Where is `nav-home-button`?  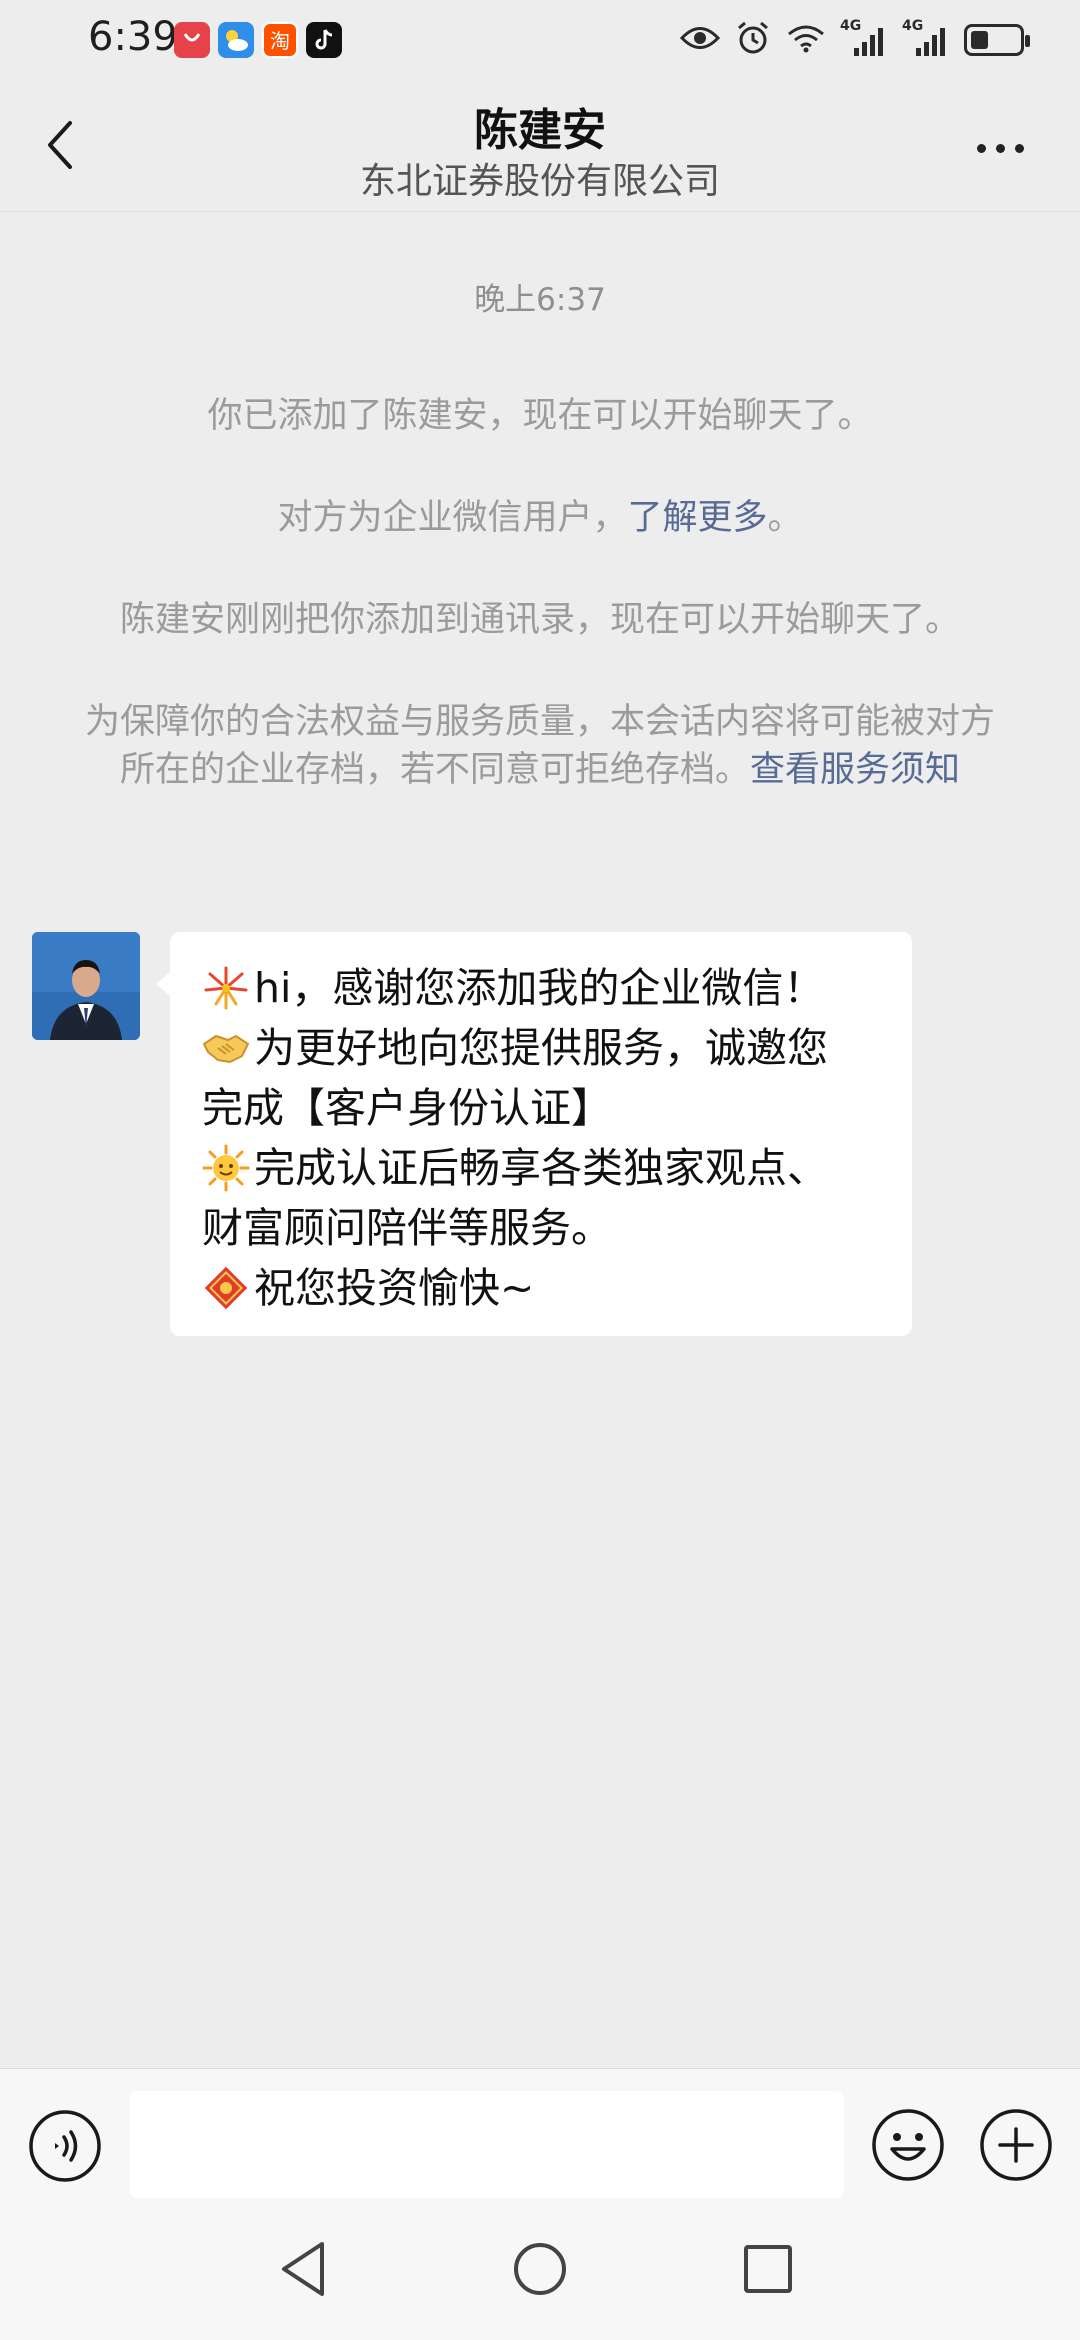 nav-home-button is located at coordinates (540, 2269).